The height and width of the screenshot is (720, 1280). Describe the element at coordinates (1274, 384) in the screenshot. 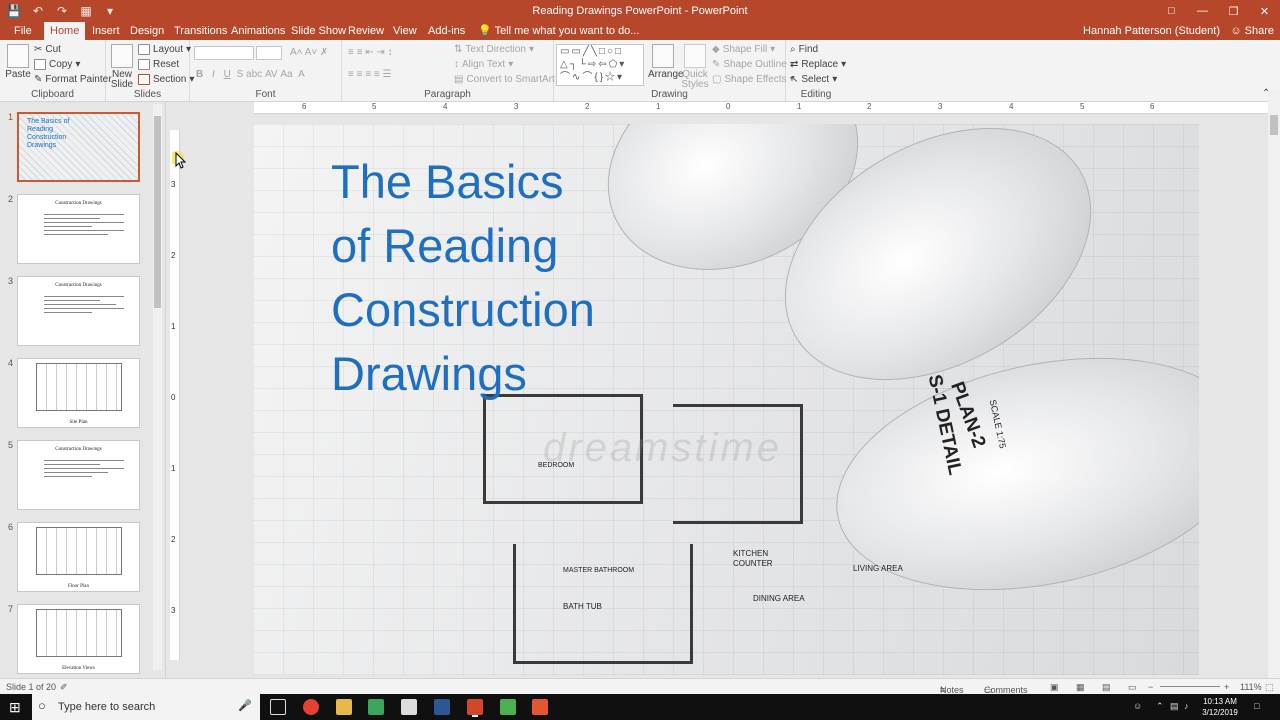

I see `vertical-scrollbar` at that location.